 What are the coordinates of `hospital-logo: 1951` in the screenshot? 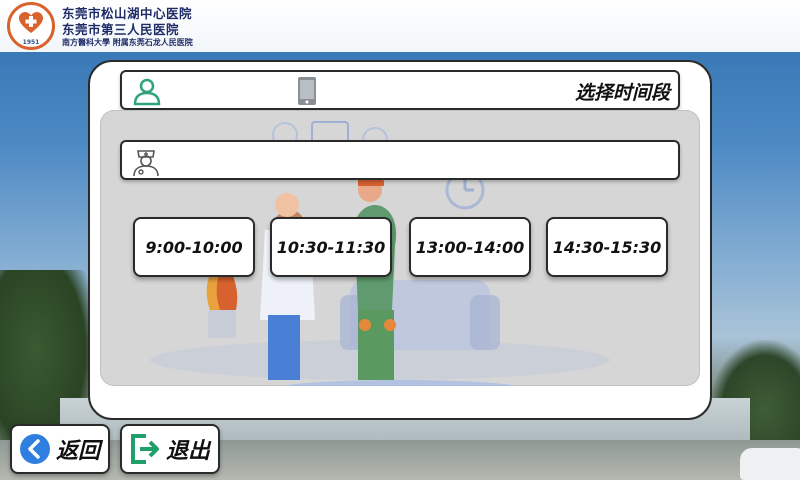 It's located at (31, 26).